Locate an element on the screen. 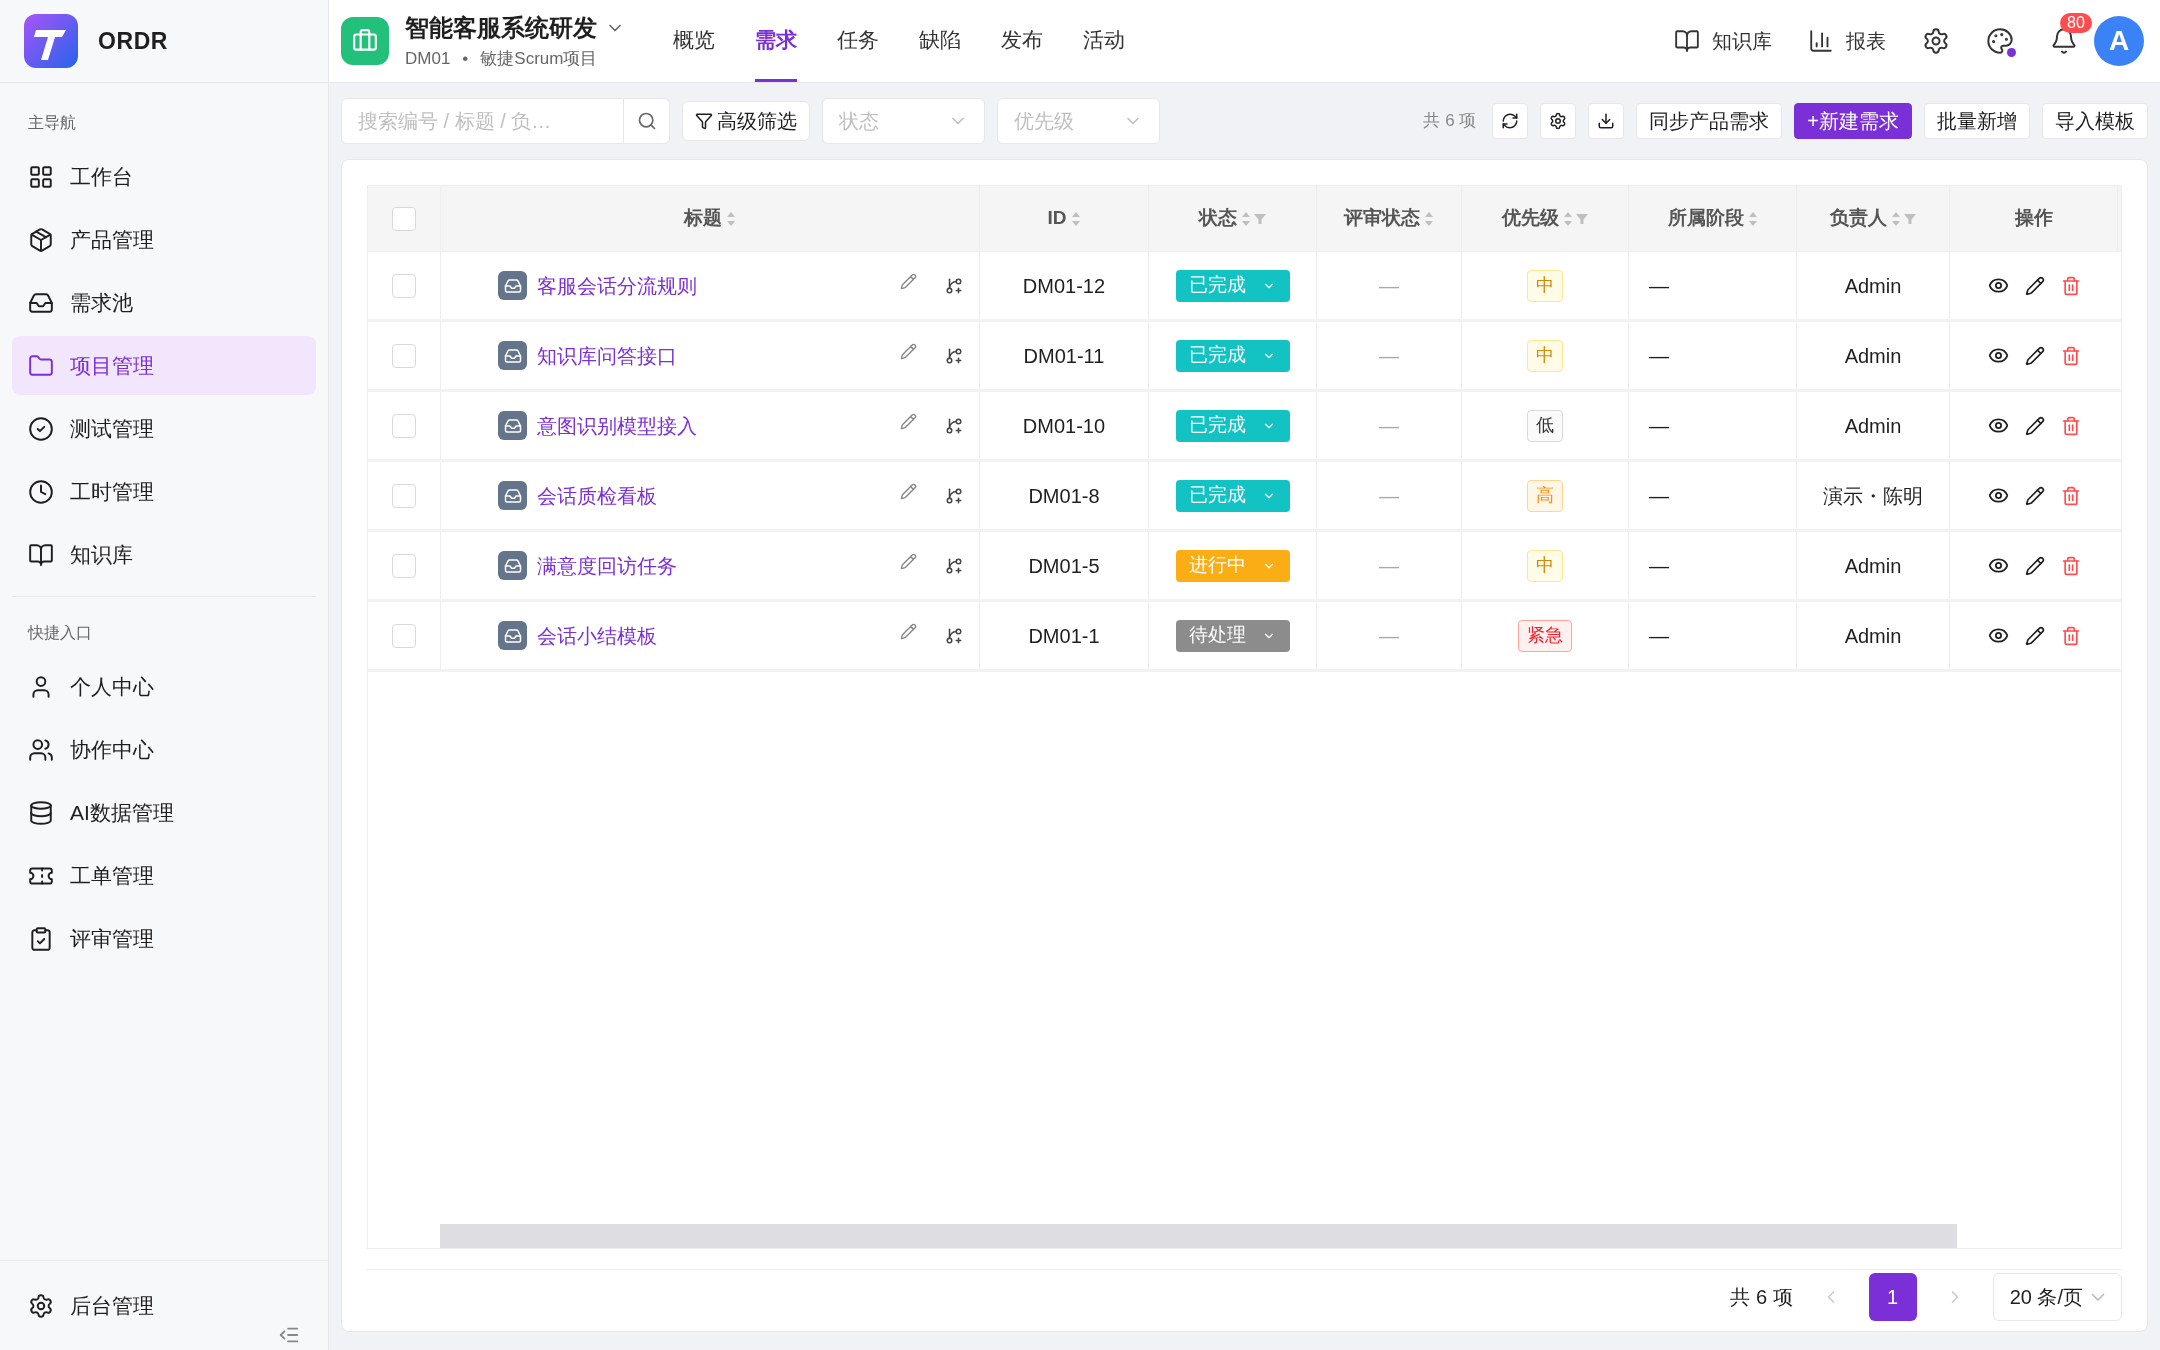 This screenshot has height=1350, width=2160. table-cell: DM01-5 is located at coordinates (1064, 565).